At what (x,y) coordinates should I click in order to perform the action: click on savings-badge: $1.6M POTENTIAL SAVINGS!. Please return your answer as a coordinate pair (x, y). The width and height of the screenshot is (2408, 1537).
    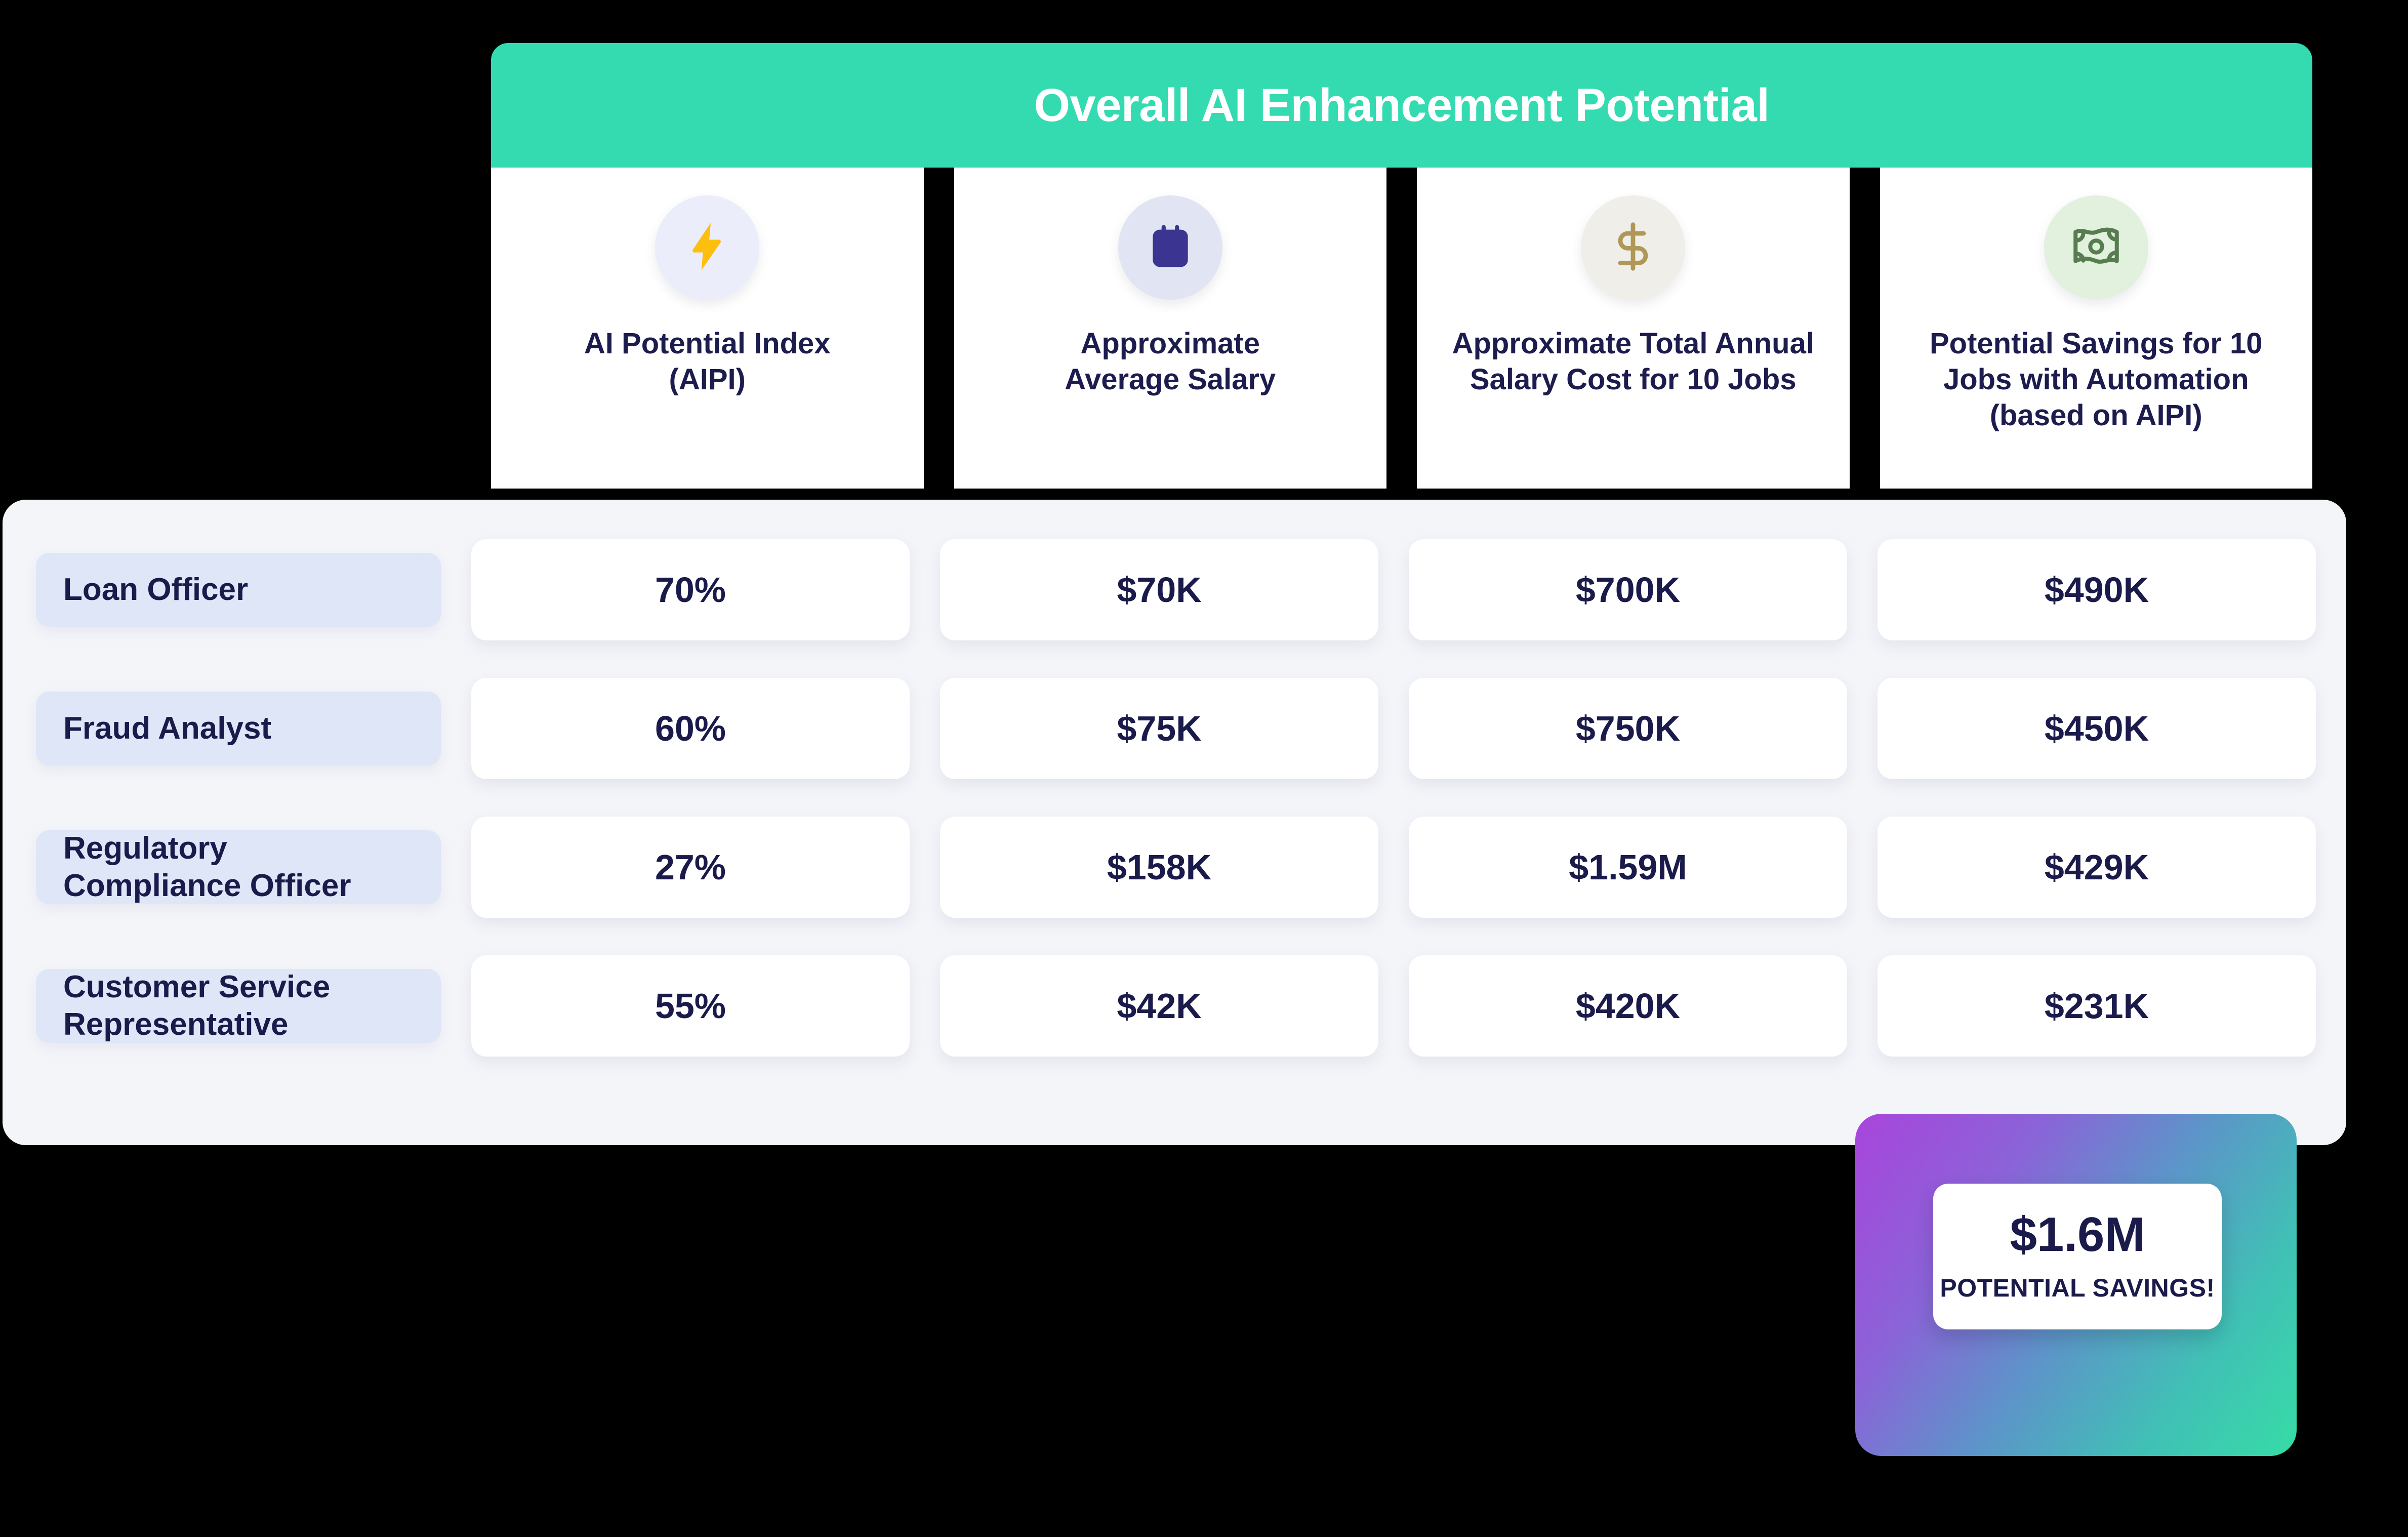
    Looking at the image, I should click on (2078, 1256).